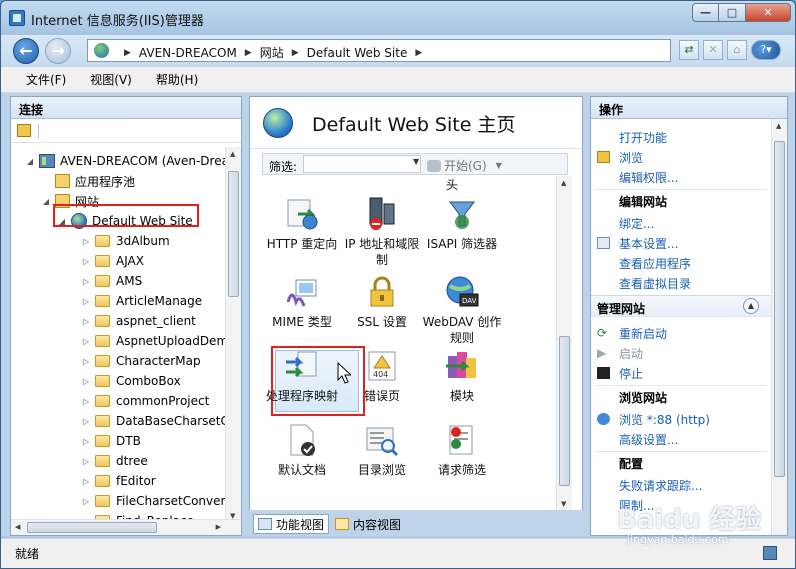 The width and height of the screenshot is (796, 569). What do you see at coordinates (302, 224) in the screenshot?
I see `feature-http-redirect: HTTP 重定向` at bounding box center [302, 224].